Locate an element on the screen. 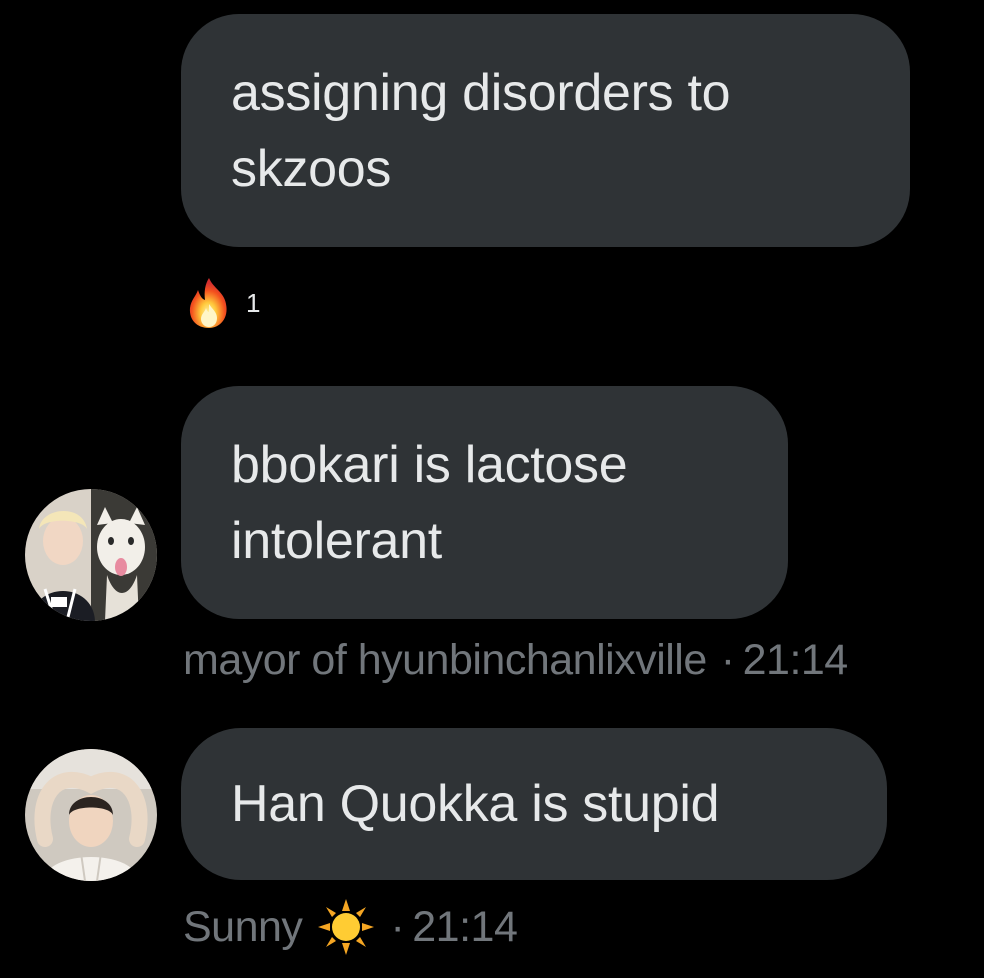 The image size is (984, 978). fire-emoji-icon is located at coordinates (208, 303).